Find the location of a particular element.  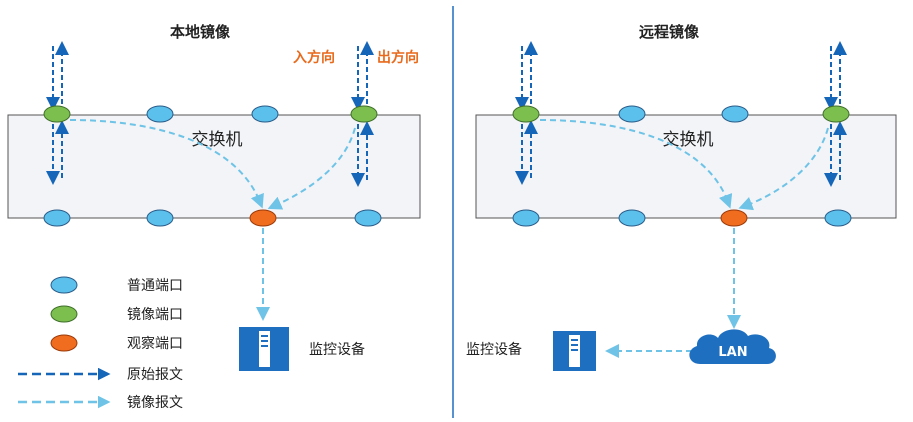

local-title: 本地镜像 is located at coordinates (200, 32).